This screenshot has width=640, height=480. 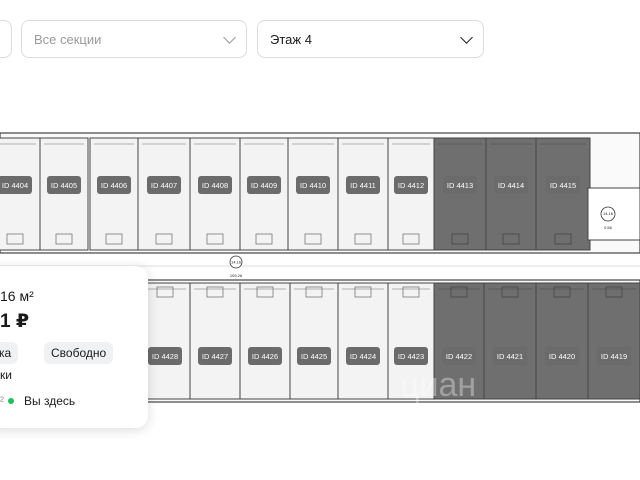 I want to click on sections-select-value: Все секции, so click(x=68, y=39).